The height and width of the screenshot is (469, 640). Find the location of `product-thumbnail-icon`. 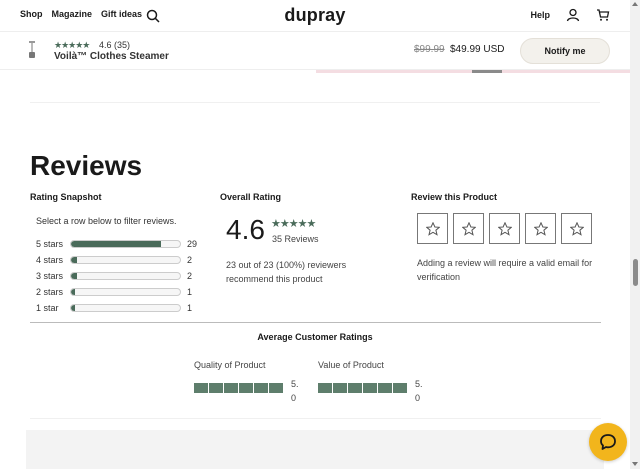

product-thumbnail-icon is located at coordinates (32, 49).